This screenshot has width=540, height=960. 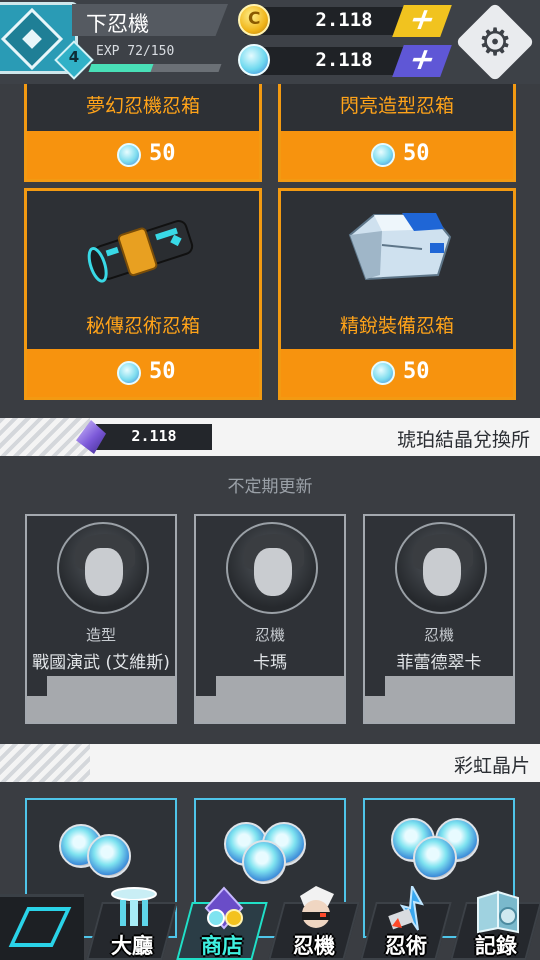 What do you see at coordinates (270, 487) in the screenshot?
I see `refresh-note: 不定期更新` at bounding box center [270, 487].